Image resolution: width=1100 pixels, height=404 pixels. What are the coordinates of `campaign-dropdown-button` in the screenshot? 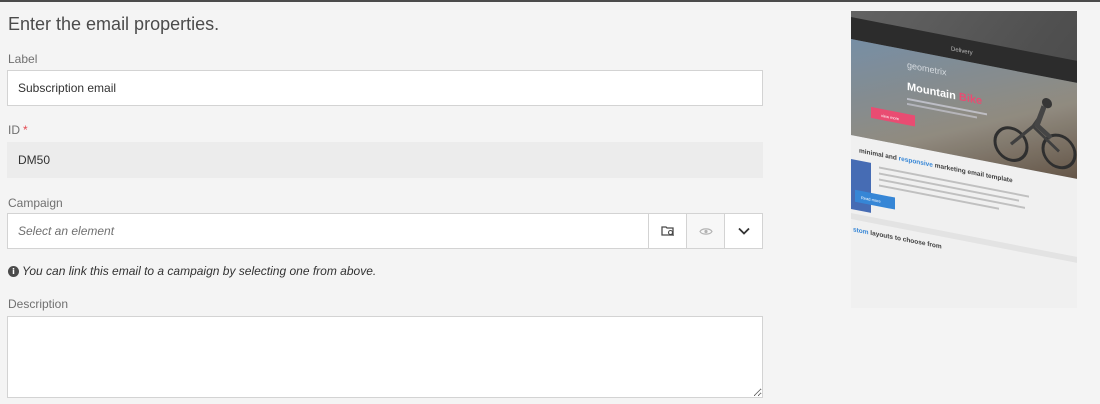 It's located at (743, 231).